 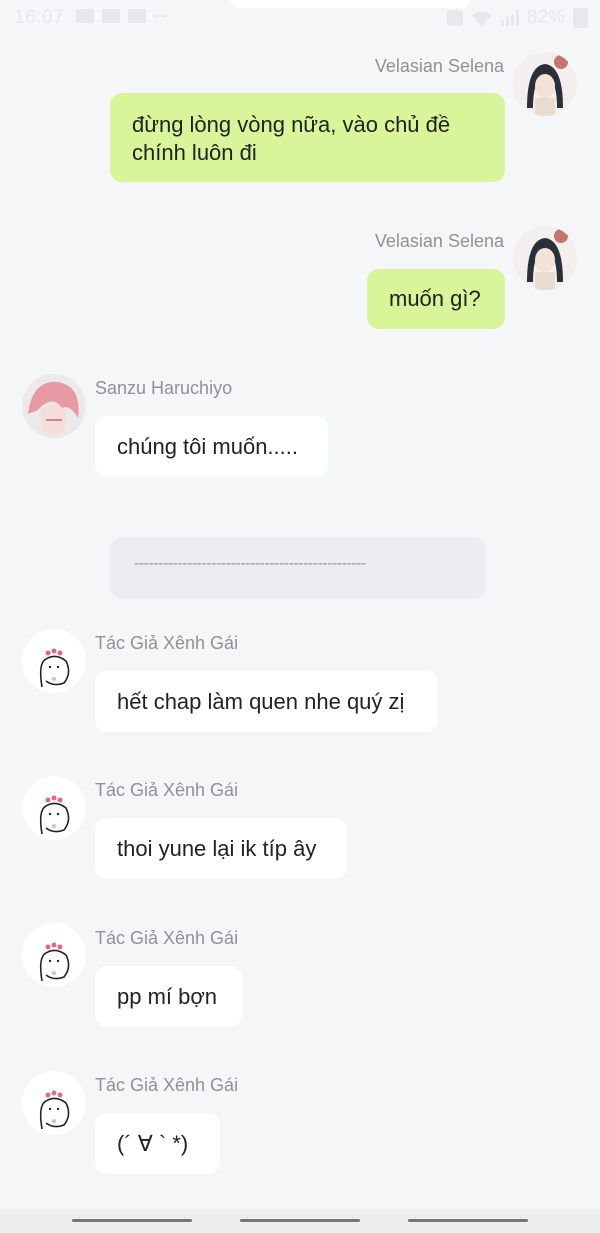 I want to click on status-time: 16:07, so click(x=39, y=17).